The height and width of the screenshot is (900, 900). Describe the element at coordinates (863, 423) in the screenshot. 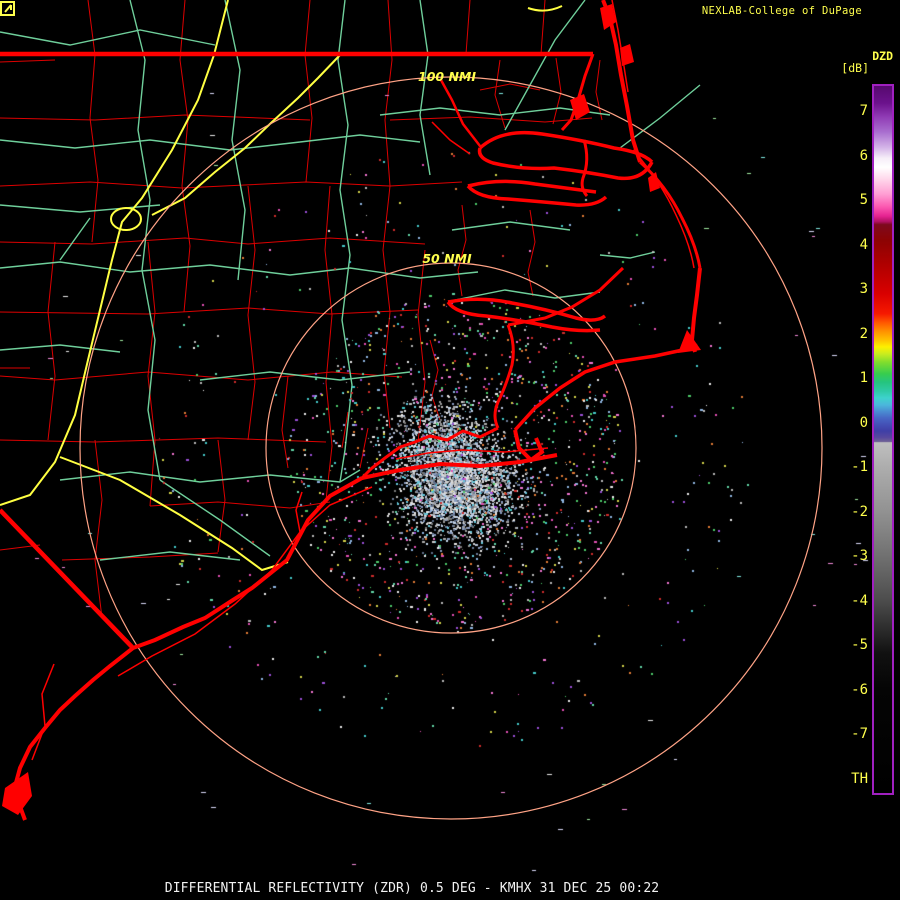

I see `colorbar-tick: 0` at that location.